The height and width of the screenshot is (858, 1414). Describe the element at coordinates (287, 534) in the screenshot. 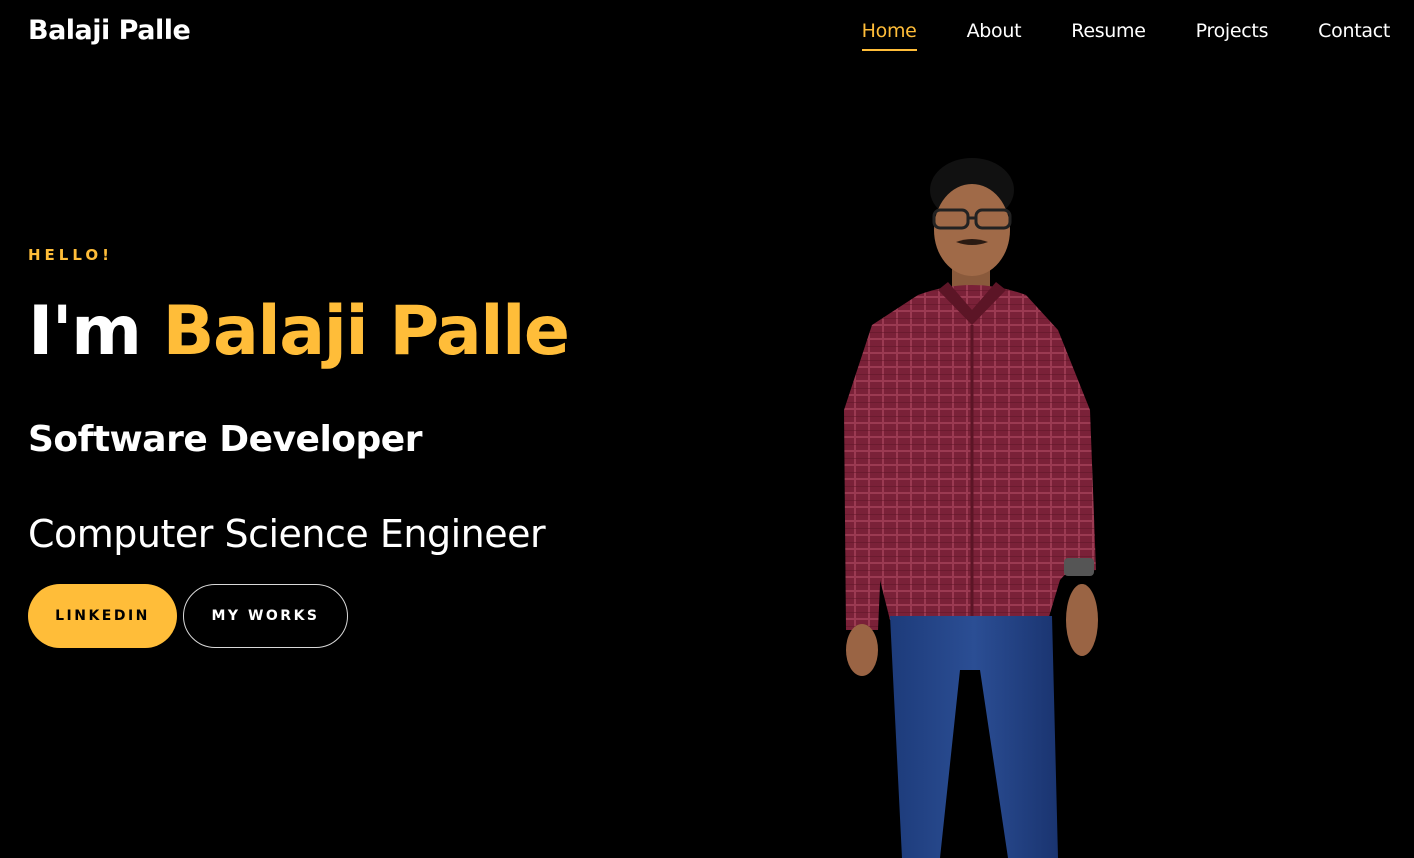

I see `hero-subtitle: Computer Science Engineer` at that location.